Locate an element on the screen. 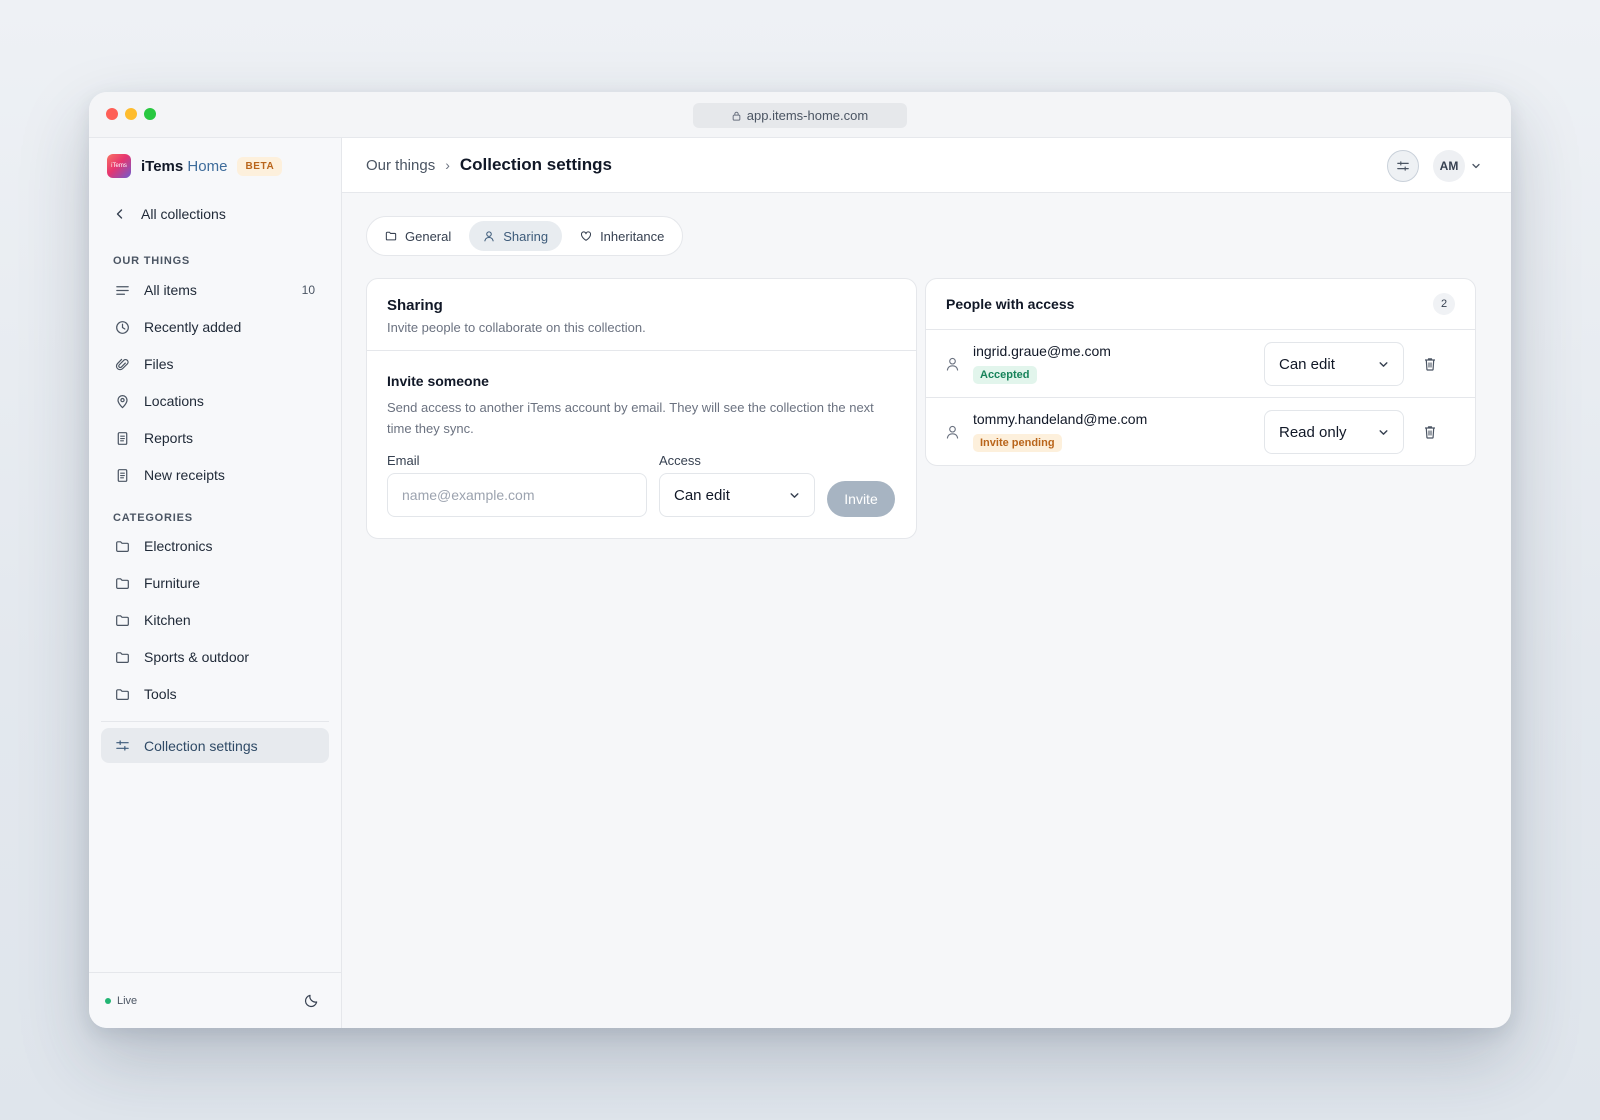  close-window-button is located at coordinates (112, 114).